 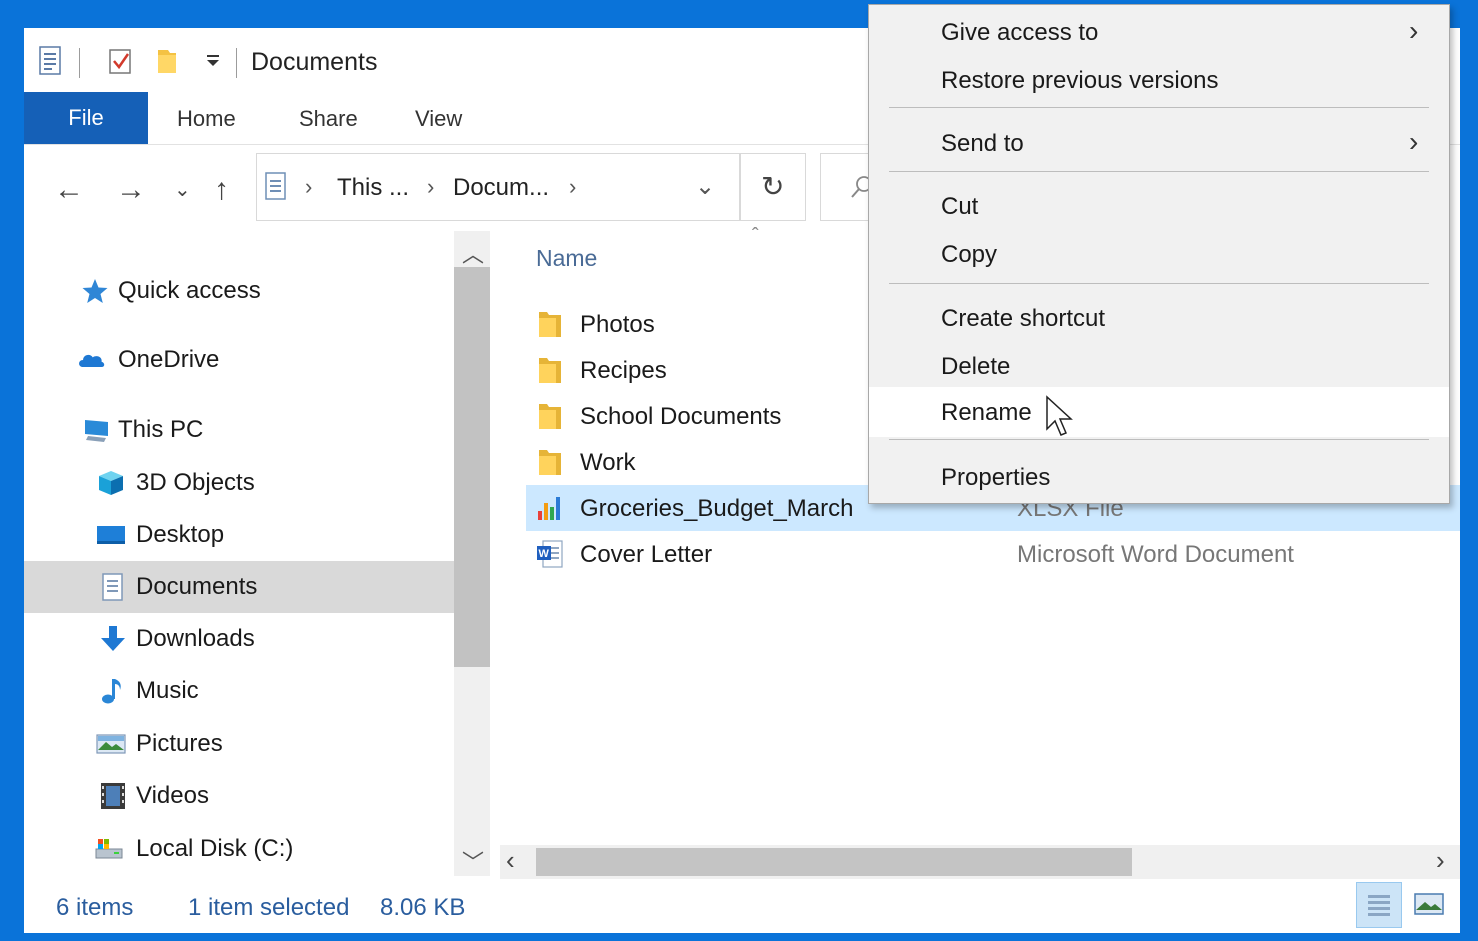 What do you see at coordinates (169, 359) in the screenshot?
I see `nav-label: OneDrive` at bounding box center [169, 359].